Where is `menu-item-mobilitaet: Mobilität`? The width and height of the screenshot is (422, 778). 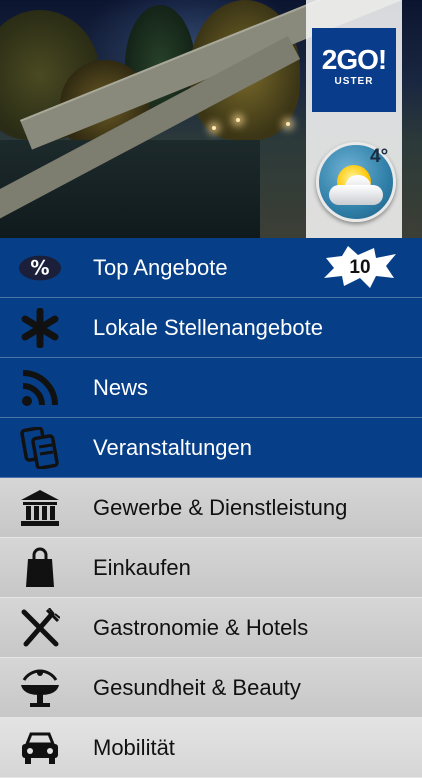
menu-item-mobilitaet: Mobilität is located at coordinates (211, 748).